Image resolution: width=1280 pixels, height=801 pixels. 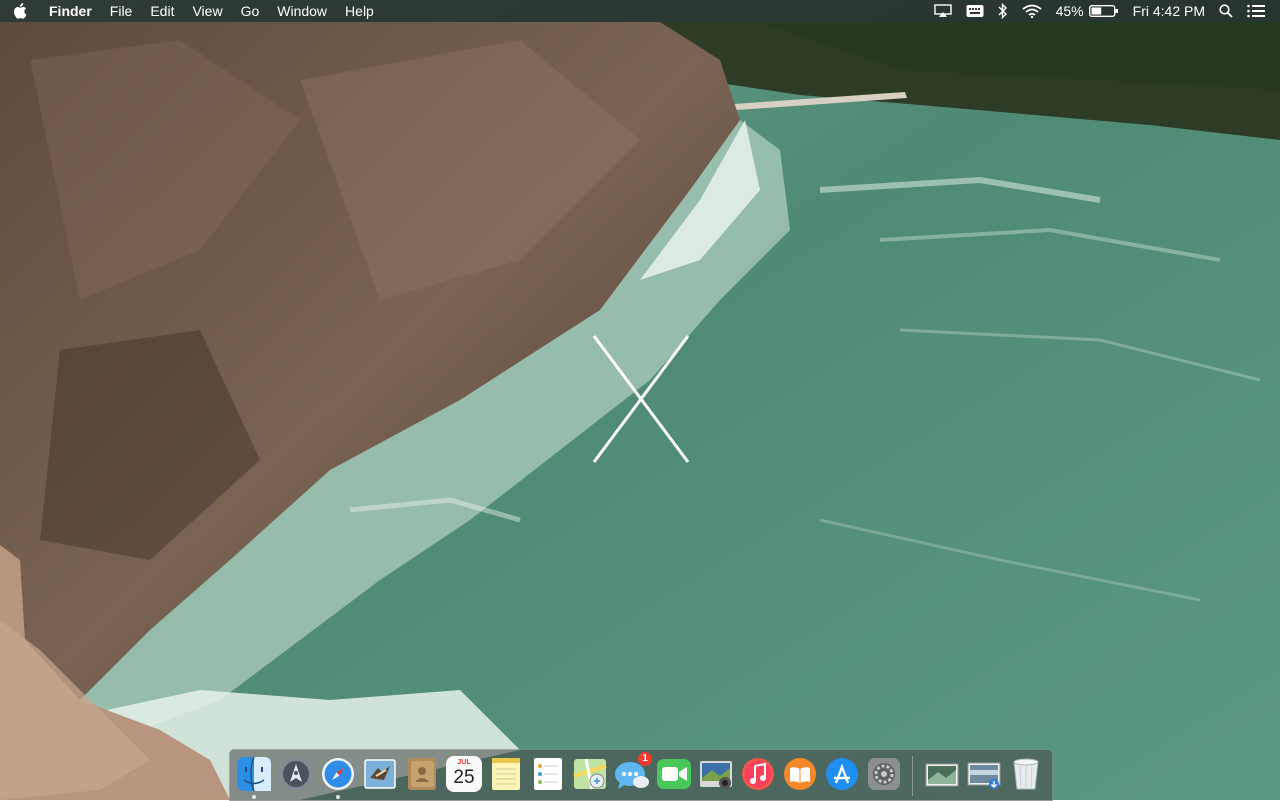 What do you see at coordinates (674, 774) in the screenshot?
I see `facetime-icon` at bounding box center [674, 774].